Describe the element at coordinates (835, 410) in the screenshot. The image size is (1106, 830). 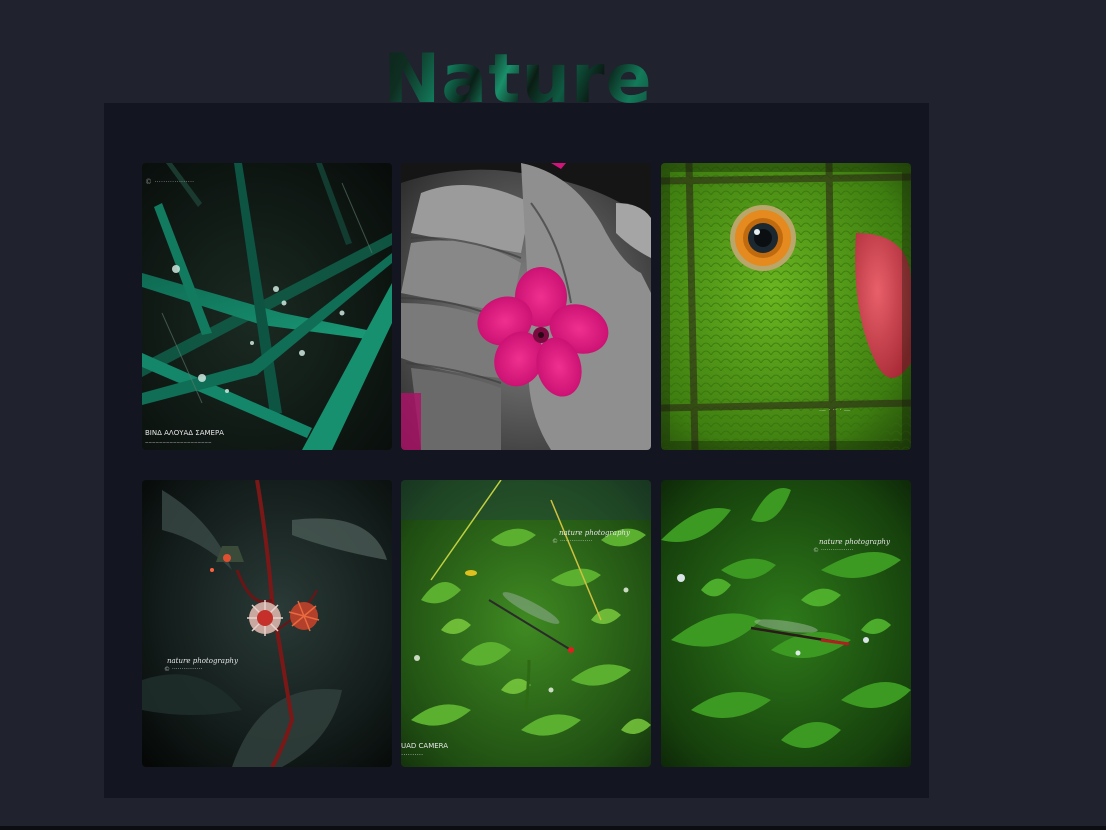
I see `photo-watermark: — · ·· · —` at that location.